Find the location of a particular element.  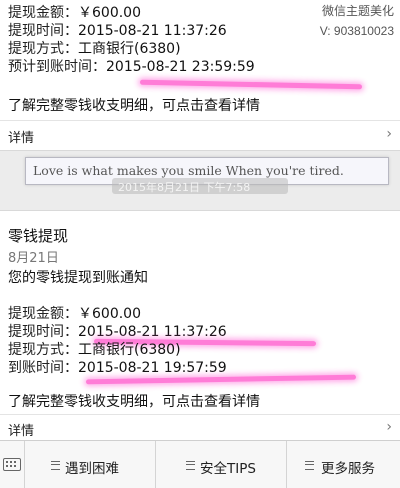

bottom-menu-bar: 遇到困难 安全TIPS 更多服务 is located at coordinates (200, 464).